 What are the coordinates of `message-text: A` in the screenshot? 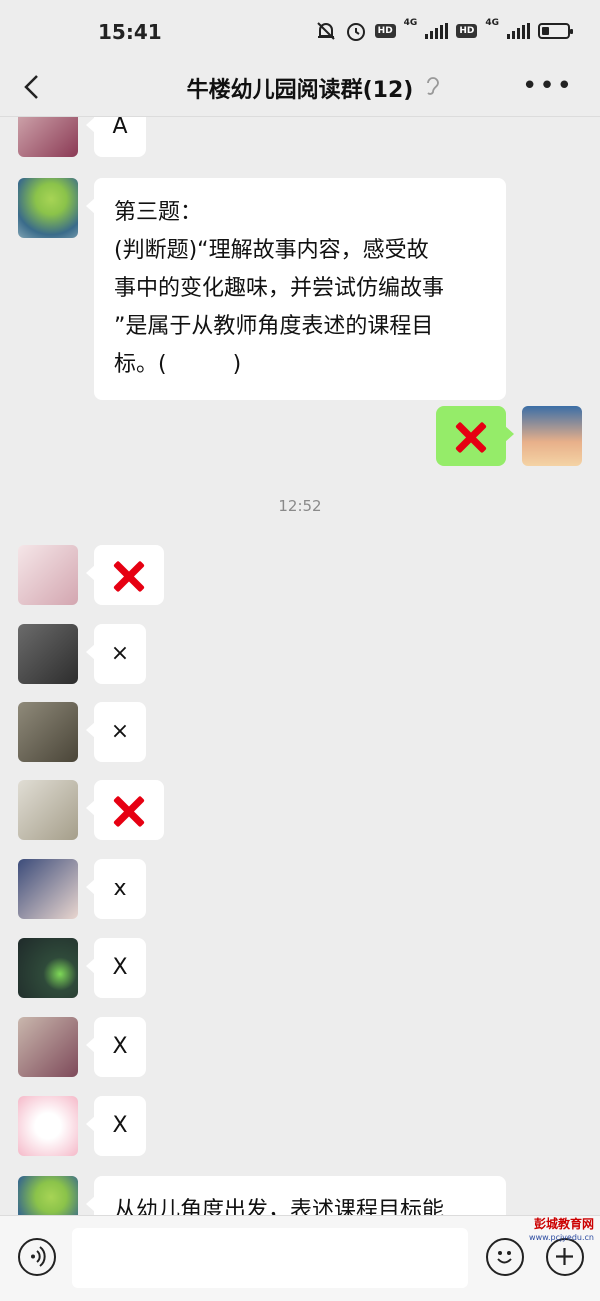 It's located at (120, 128).